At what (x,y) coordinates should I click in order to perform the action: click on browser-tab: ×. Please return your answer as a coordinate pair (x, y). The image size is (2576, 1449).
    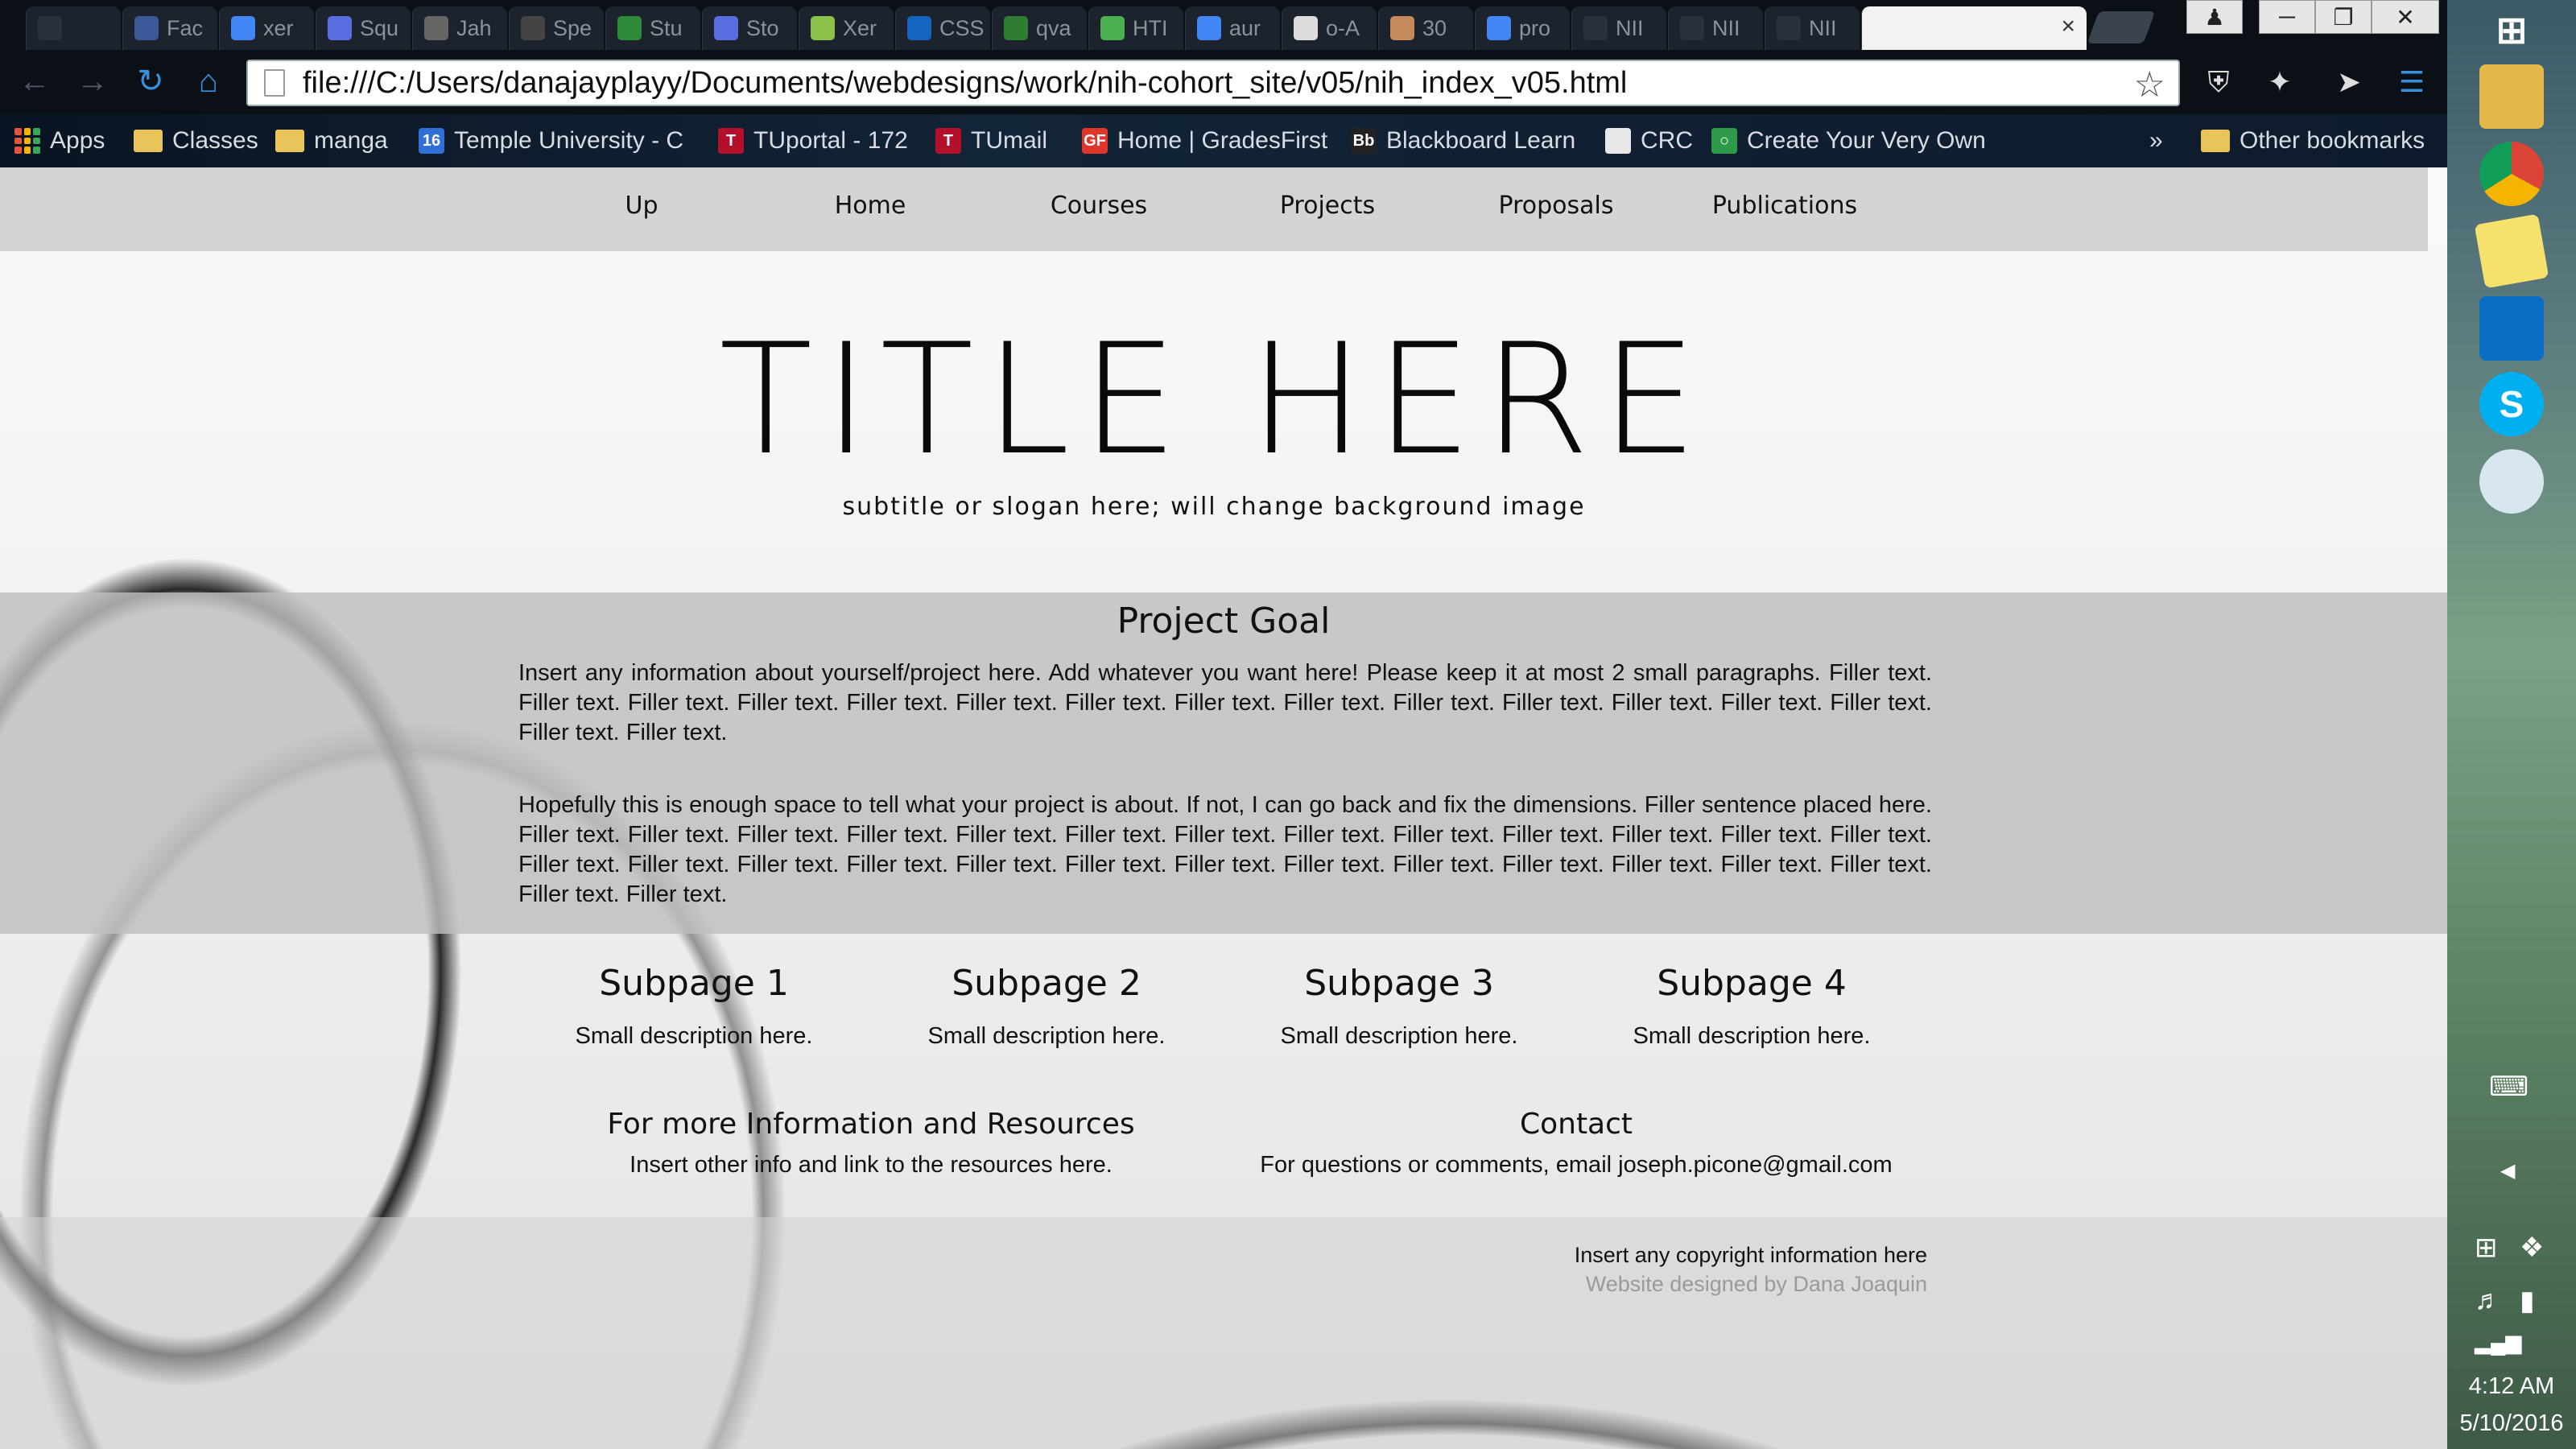
    Looking at the image, I should click on (1974, 28).